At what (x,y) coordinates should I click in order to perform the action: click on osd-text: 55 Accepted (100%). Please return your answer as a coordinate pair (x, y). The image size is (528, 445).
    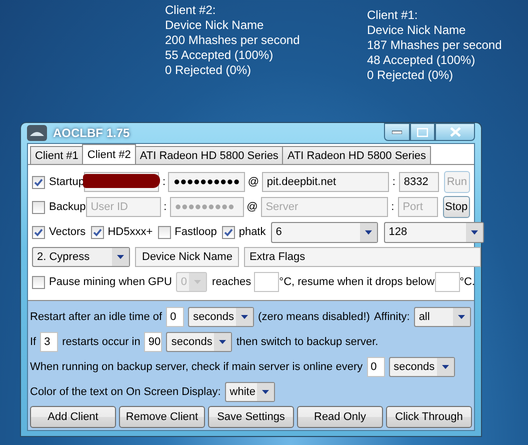
    Looking at the image, I should click on (219, 55).